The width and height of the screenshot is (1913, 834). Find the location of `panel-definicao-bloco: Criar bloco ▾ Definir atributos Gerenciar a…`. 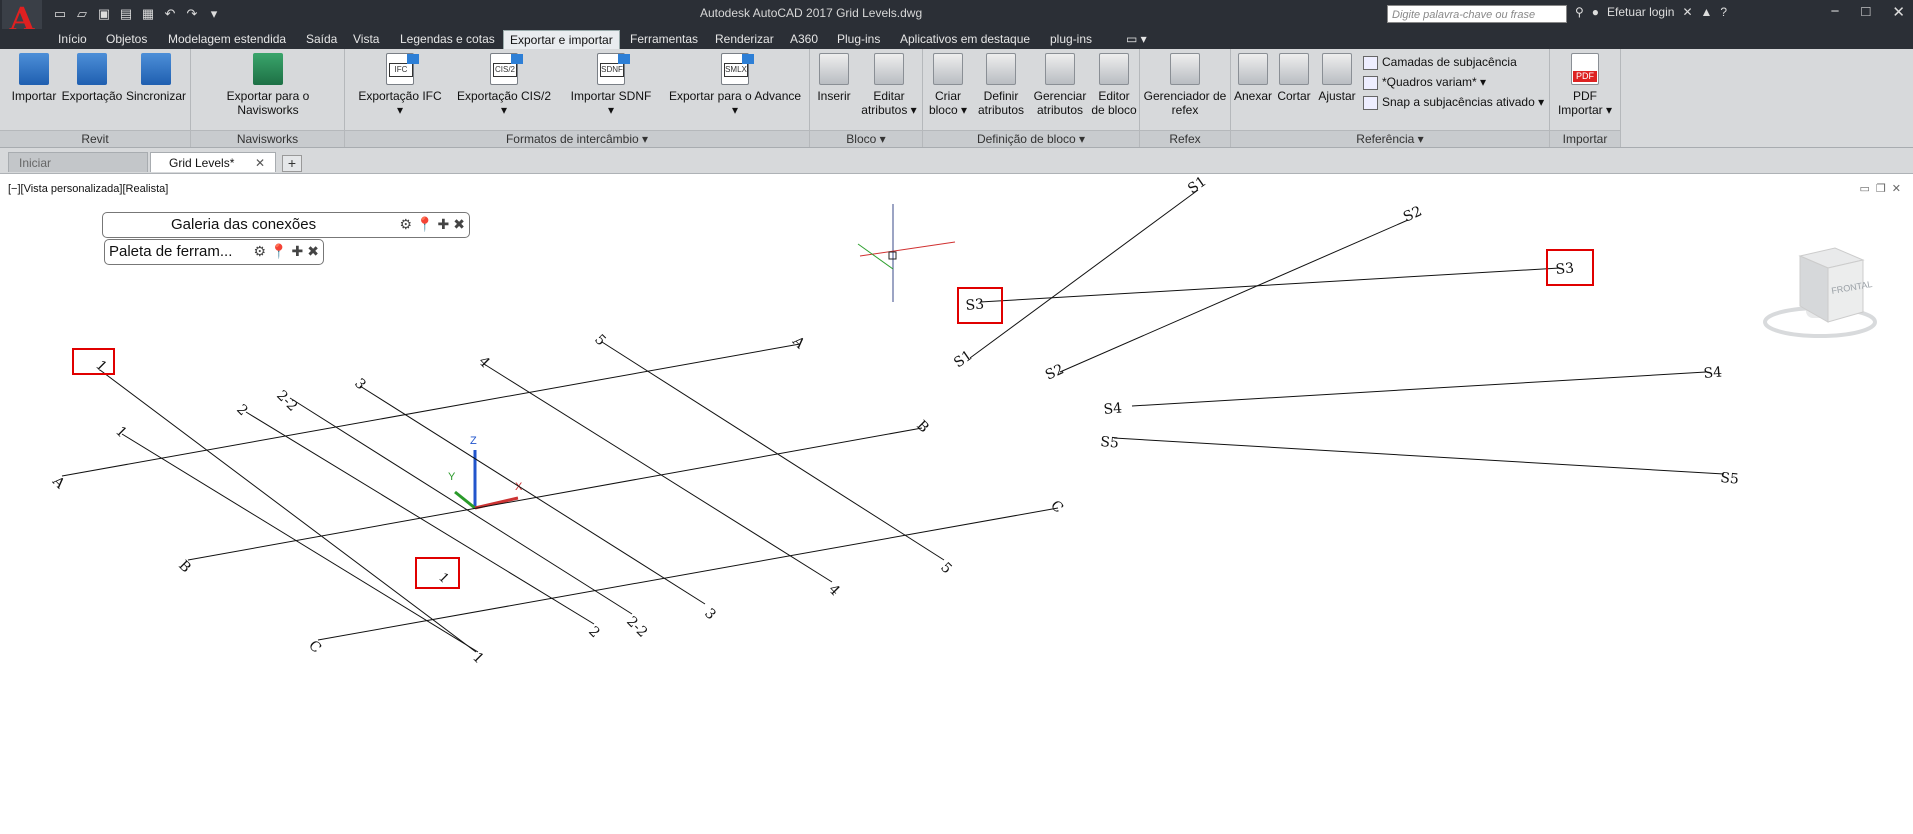

panel-definicao-bloco: Criar bloco ▾ Definir atributos Gerenciar a… is located at coordinates (1031, 98).